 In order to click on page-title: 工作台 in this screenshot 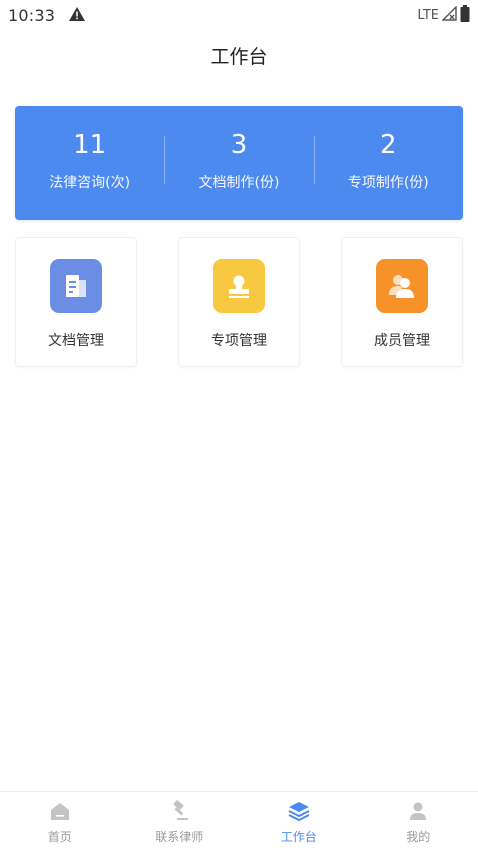, I will do `click(239, 57)`.